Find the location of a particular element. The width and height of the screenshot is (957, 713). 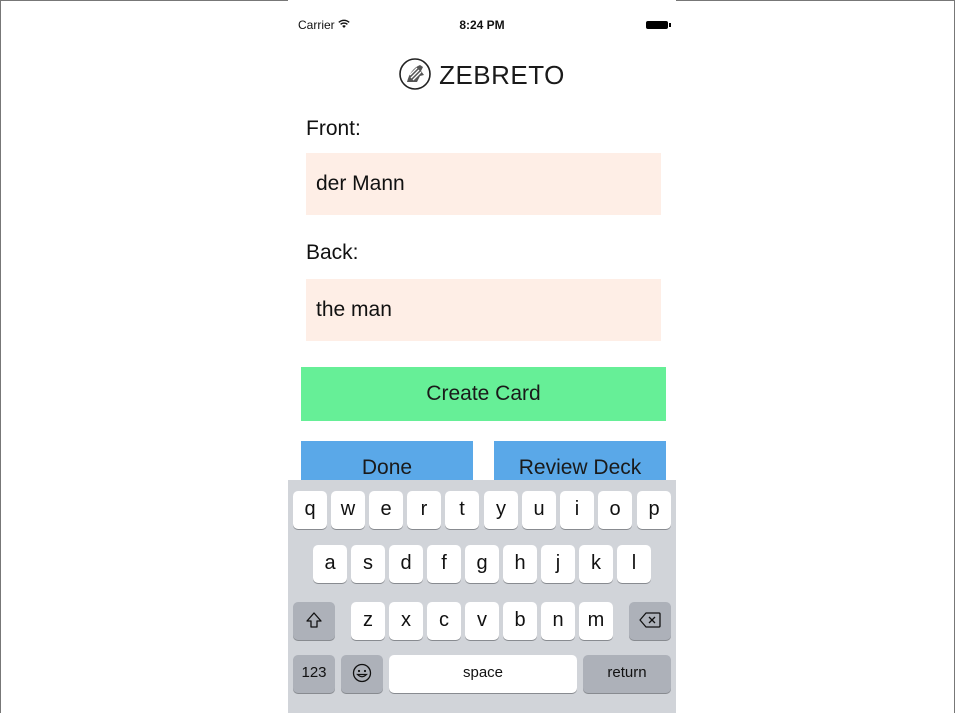

app-header: ZEBRETO is located at coordinates (482, 77).